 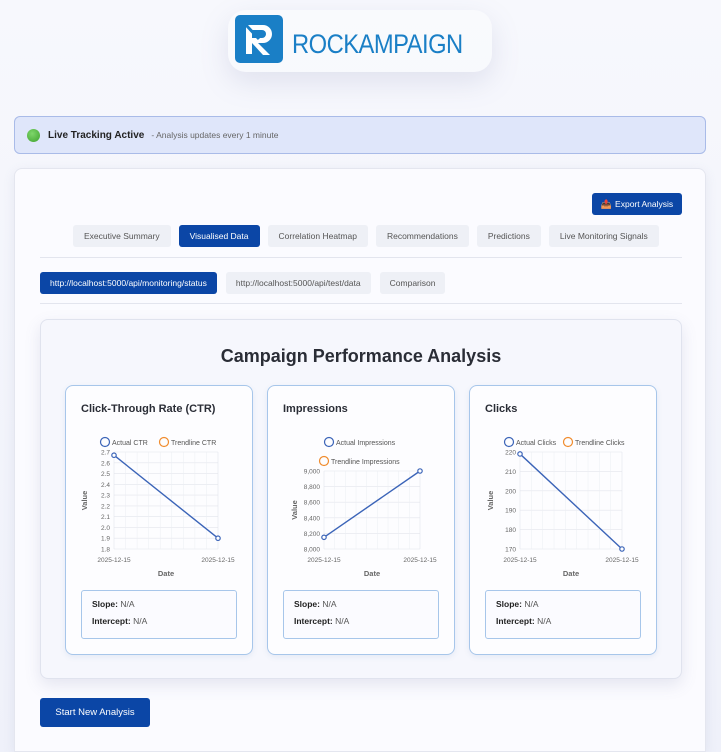 What do you see at coordinates (95, 712) in the screenshot?
I see `start-new-analysis-button: Start New Analysis` at bounding box center [95, 712].